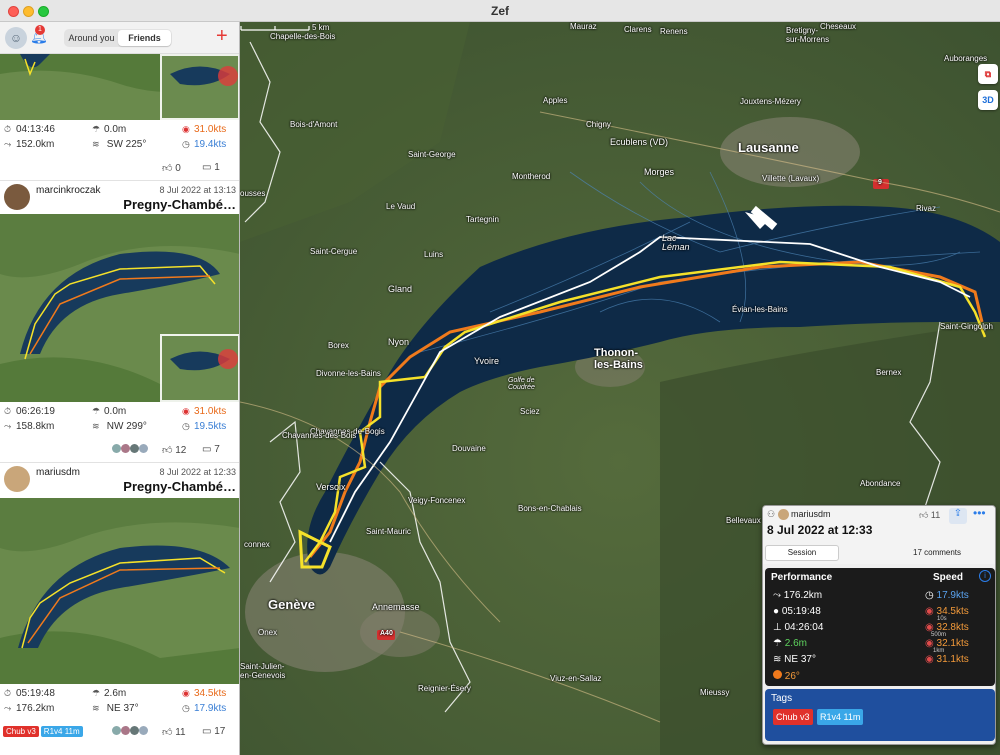 Image resolution: width=1000 pixels, height=755 pixels. What do you see at coordinates (880, 715) in the screenshot?
I see `tags-panel: Tags Chub v3 R1v4 11m` at bounding box center [880, 715].